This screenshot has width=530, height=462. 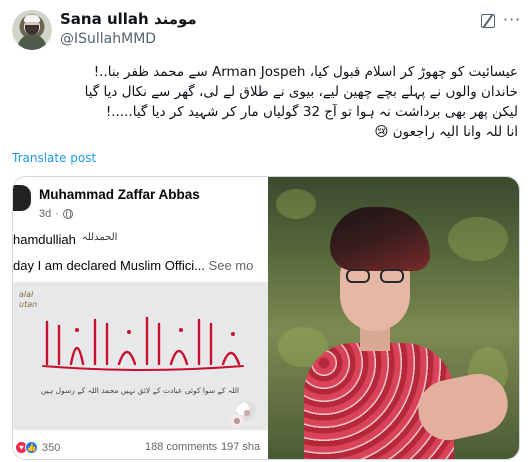 What do you see at coordinates (32, 30) in the screenshot?
I see `avatar` at bounding box center [32, 30].